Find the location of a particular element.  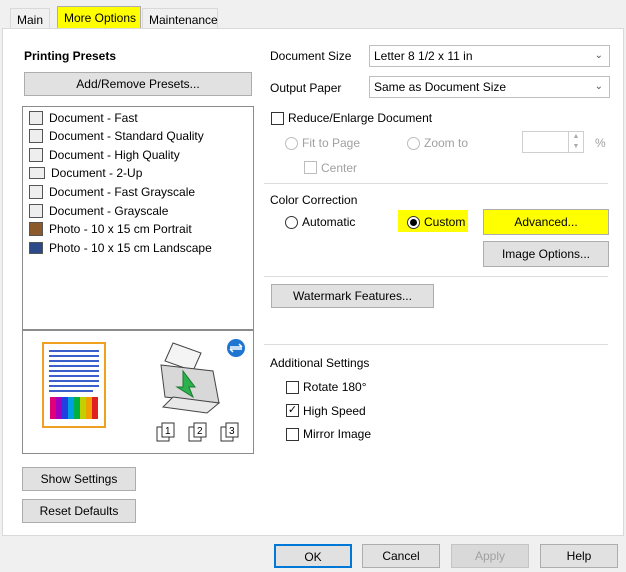

photo-landscape-icon is located at coordinates (36, 247).